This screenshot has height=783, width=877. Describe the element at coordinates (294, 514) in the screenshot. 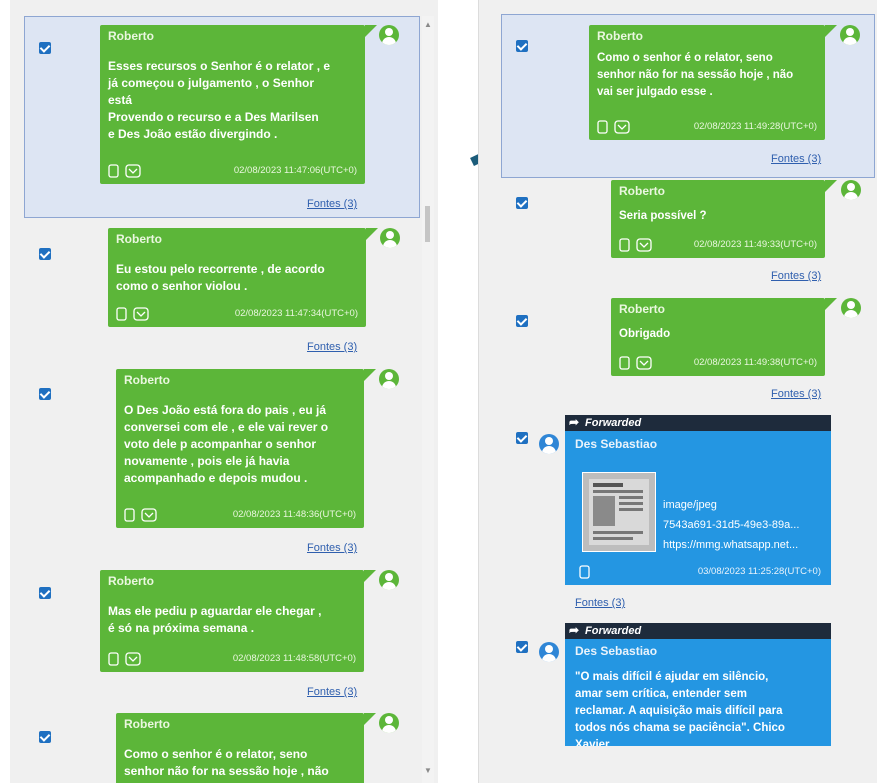

I see `message-timestamp: 02/08/2023 11:48:36(UTC+0)` at that location.